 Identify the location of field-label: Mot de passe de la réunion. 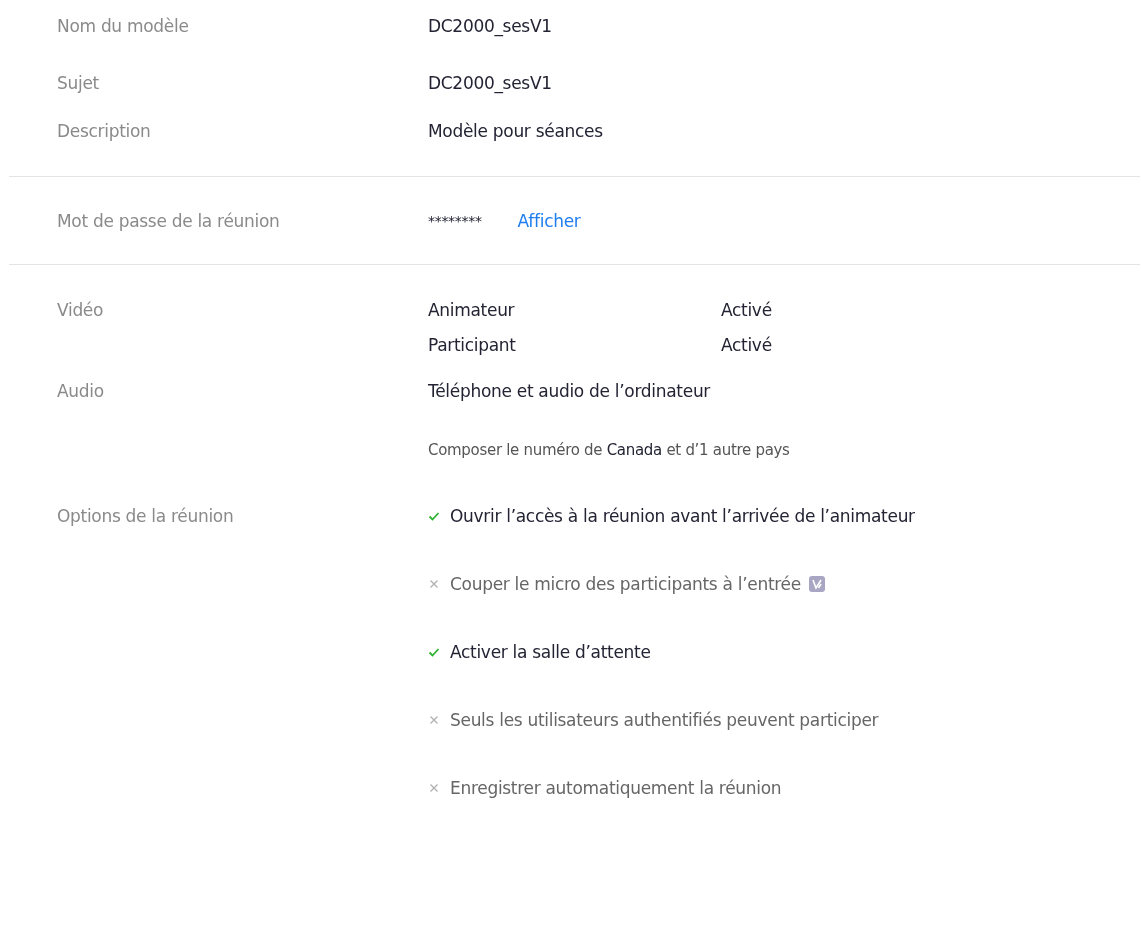
(169, 221).